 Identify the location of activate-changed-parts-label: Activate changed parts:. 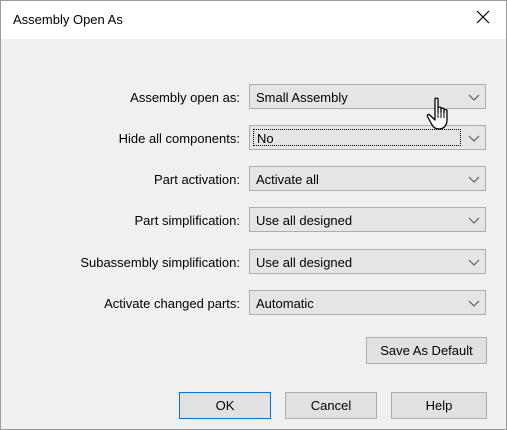
(172, 303).